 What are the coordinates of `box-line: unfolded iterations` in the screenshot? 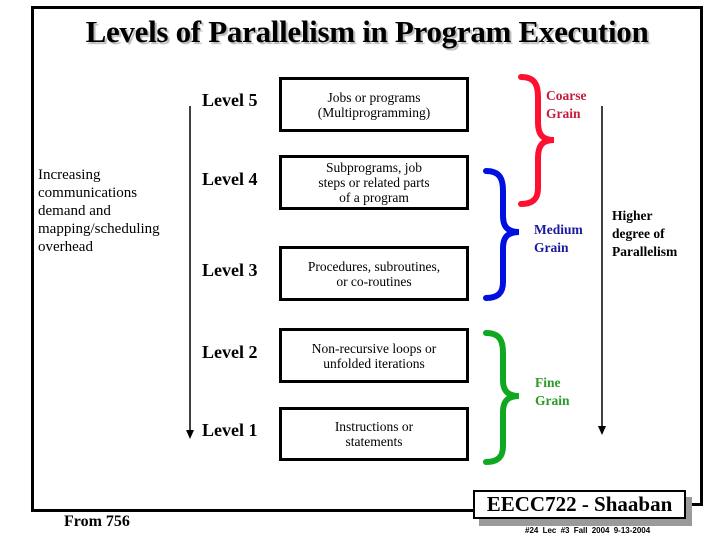 It's located at (374, 363).